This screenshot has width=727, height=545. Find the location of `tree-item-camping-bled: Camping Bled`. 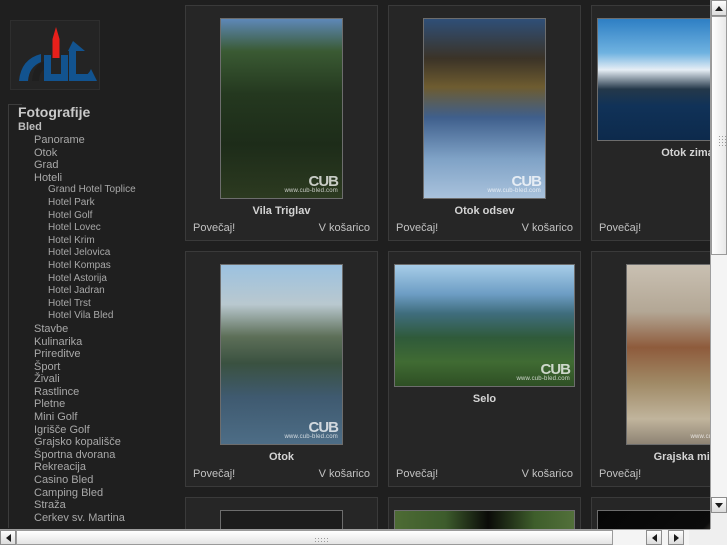

tree-item-camping-bled: Camping Bled is located at coordinates (94, 493).